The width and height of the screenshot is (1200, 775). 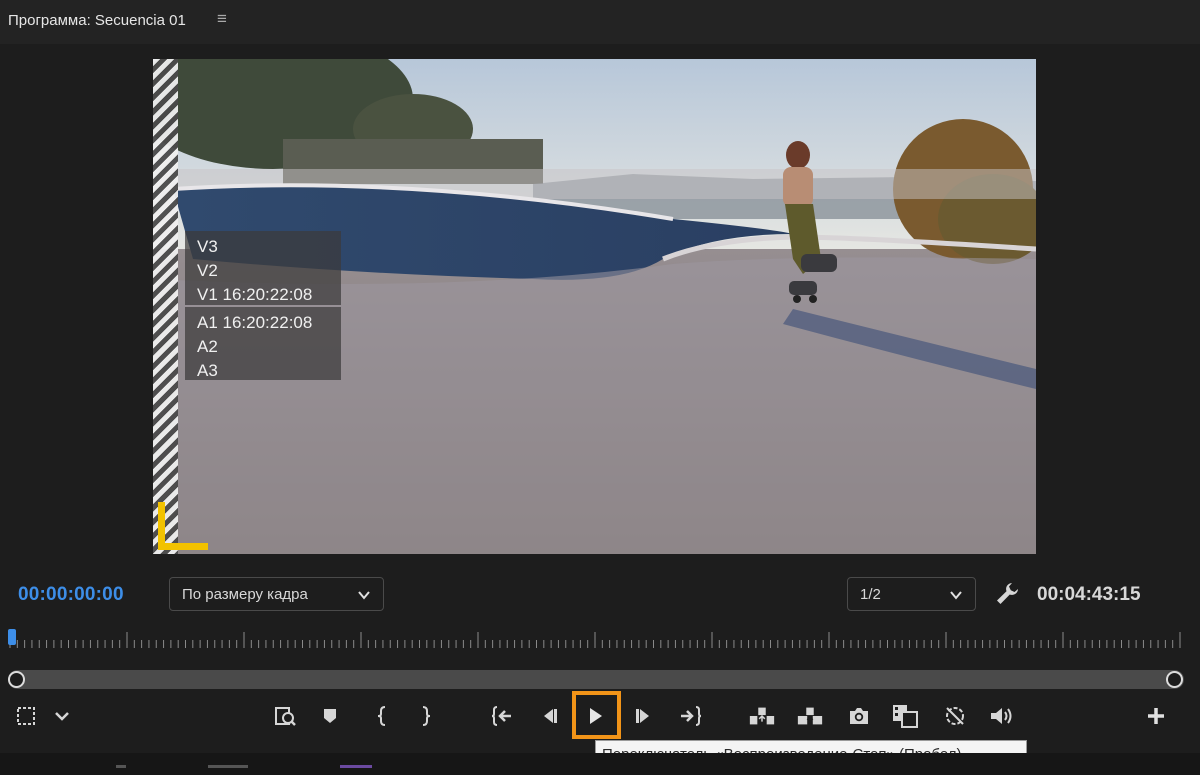 What do you see at coordinates (255, 322) in the screenshot?
I see `overlay-track-a1: A1 16:20:22:08` at bounding box center [255, 322].